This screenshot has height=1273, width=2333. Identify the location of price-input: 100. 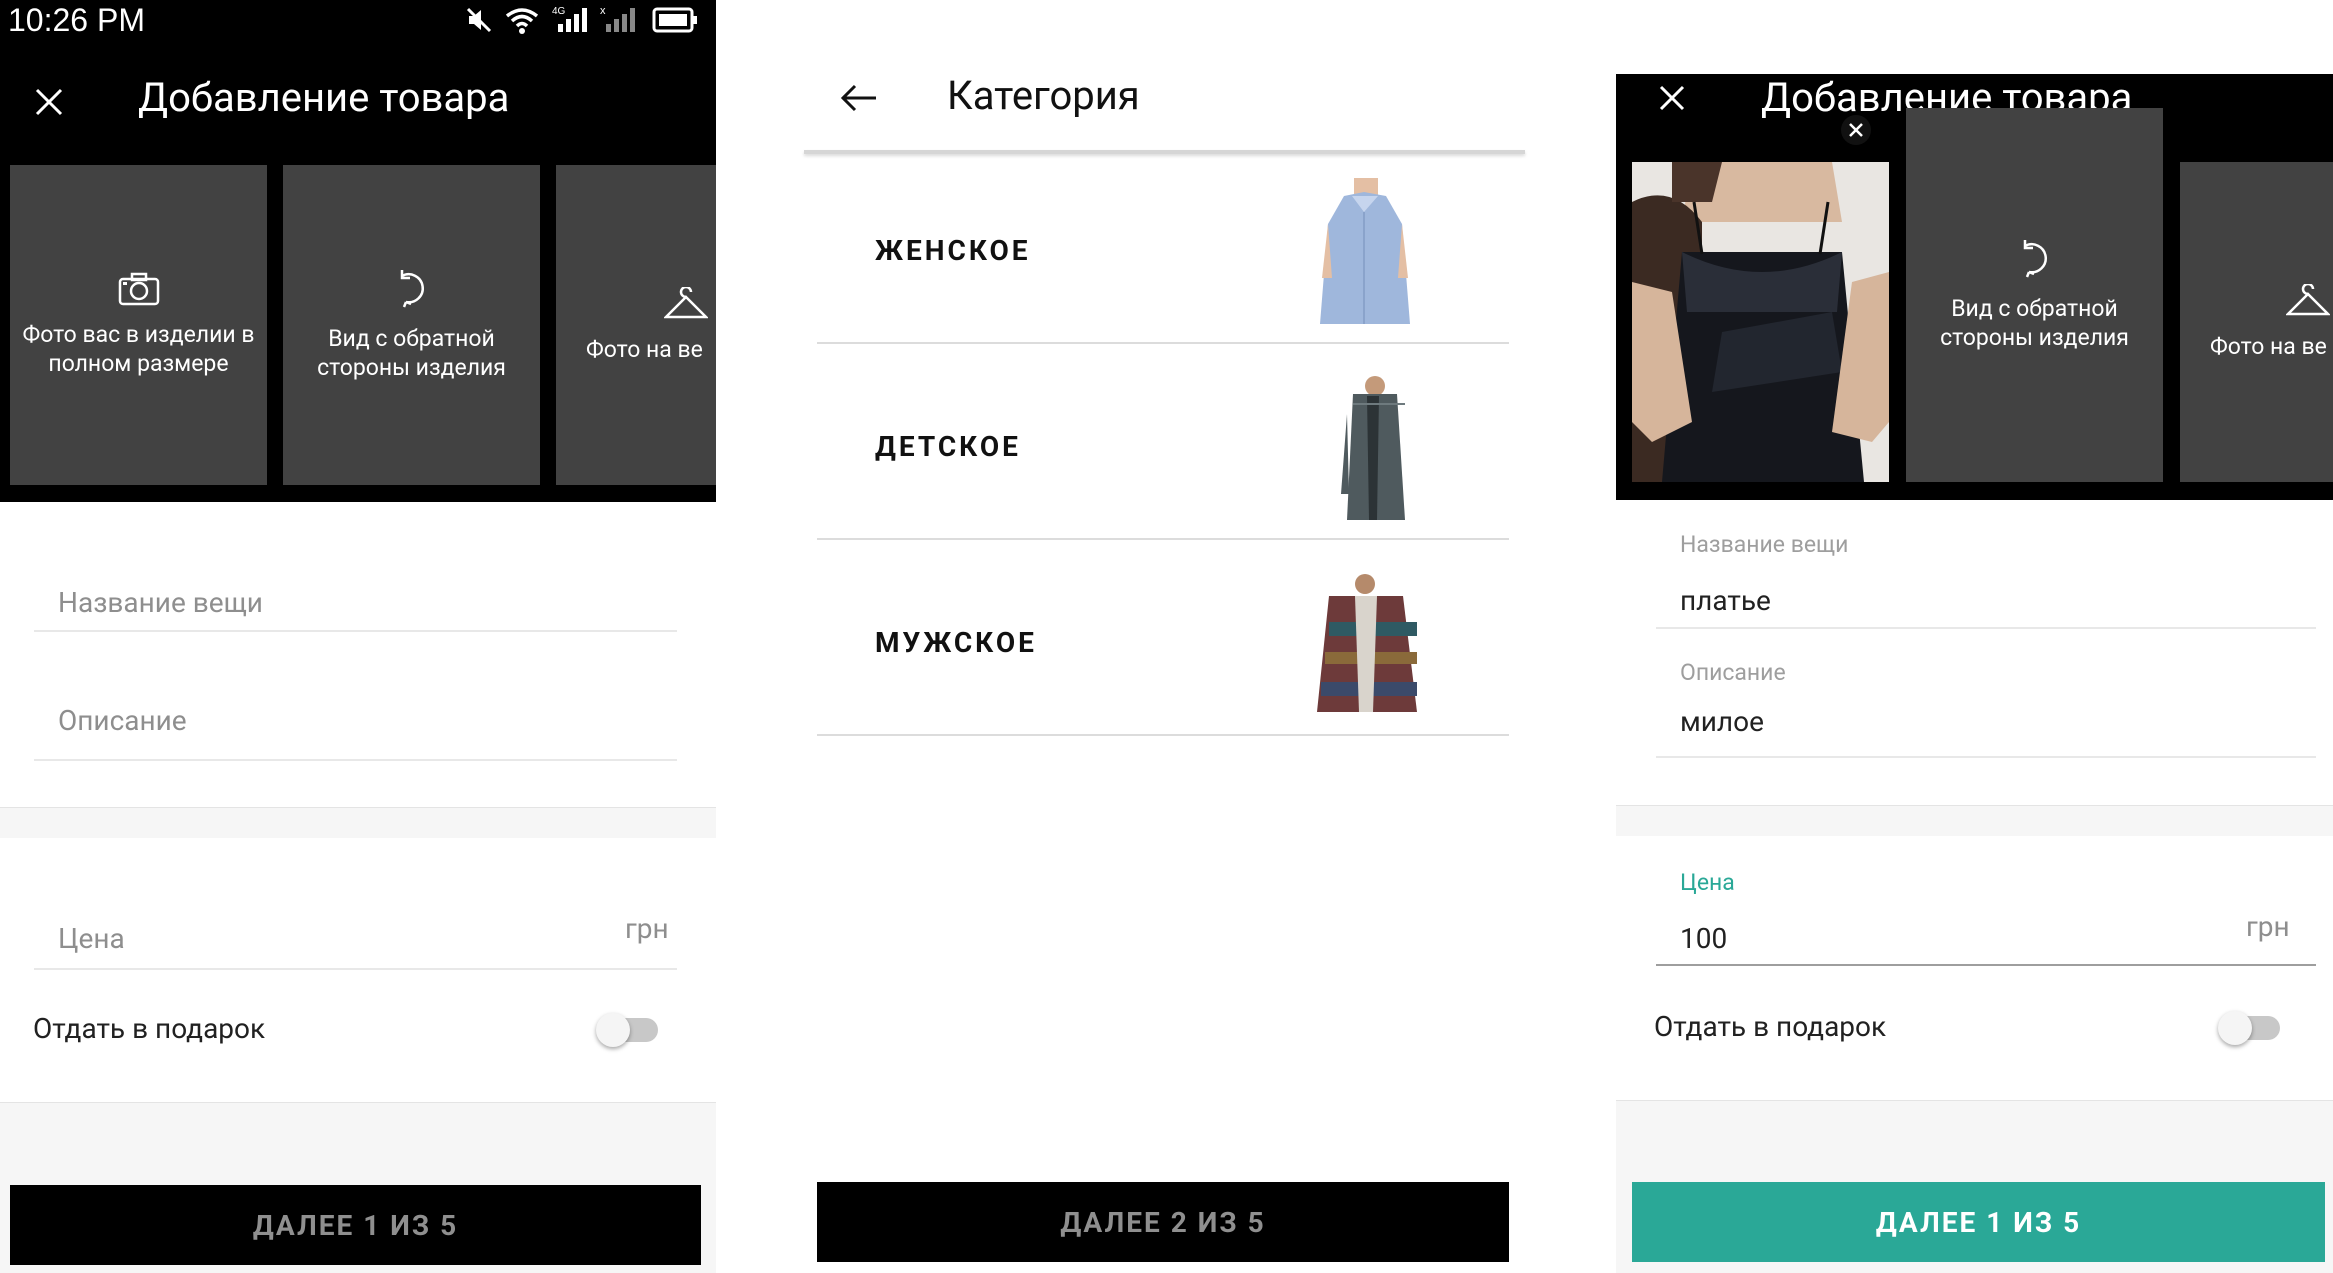
(1703, 938).